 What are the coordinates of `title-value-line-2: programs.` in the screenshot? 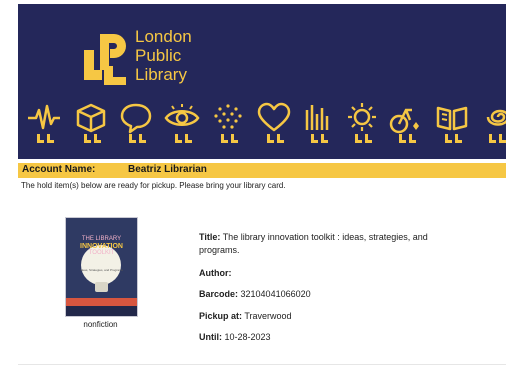 It's located at (219, 250).